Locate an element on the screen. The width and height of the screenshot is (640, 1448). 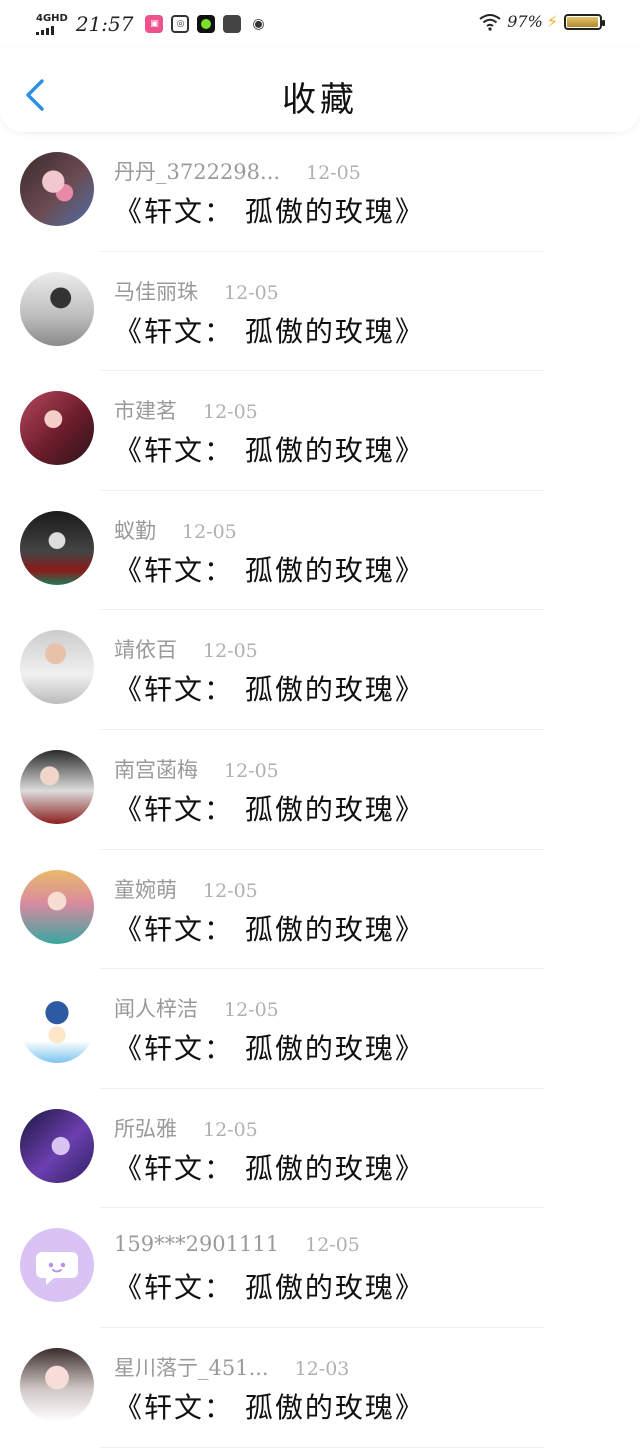
list-item: 闻人梓洁 12-05 《轩文： 孤傲的玫瑰》 is located at coordinates (320, 1029).